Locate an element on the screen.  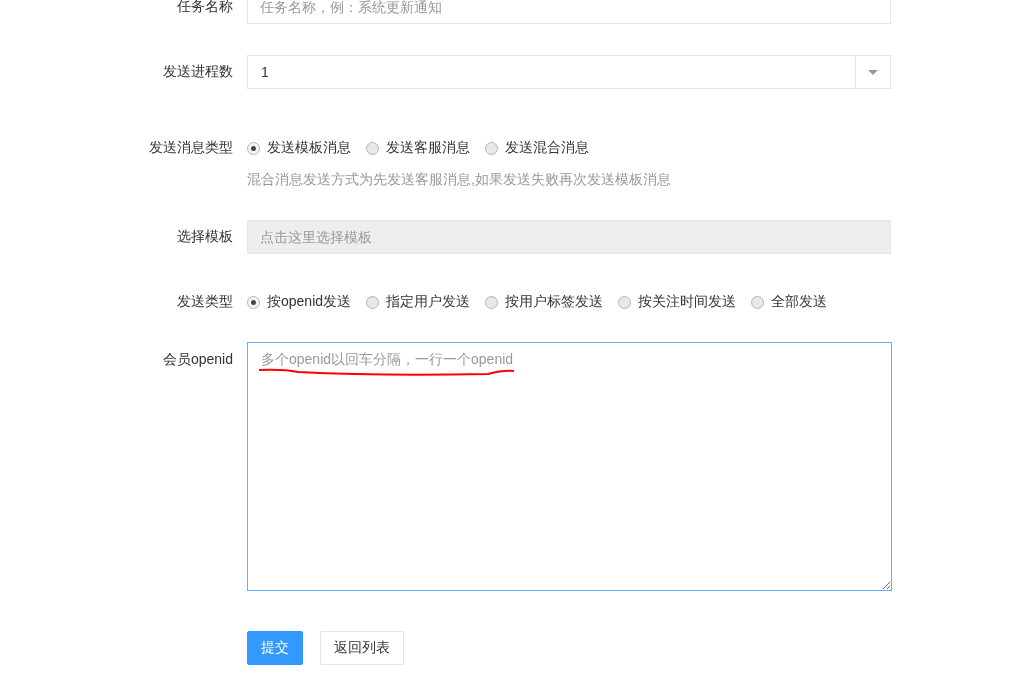
radio-label: 按关注时间发送 is located at coordinates (687, 302).